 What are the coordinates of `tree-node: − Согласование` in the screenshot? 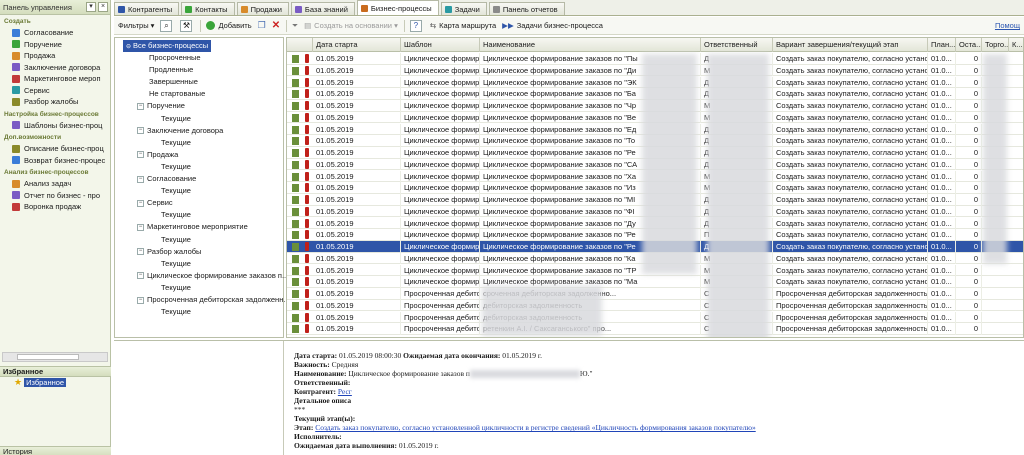 It's located at (166, 179).